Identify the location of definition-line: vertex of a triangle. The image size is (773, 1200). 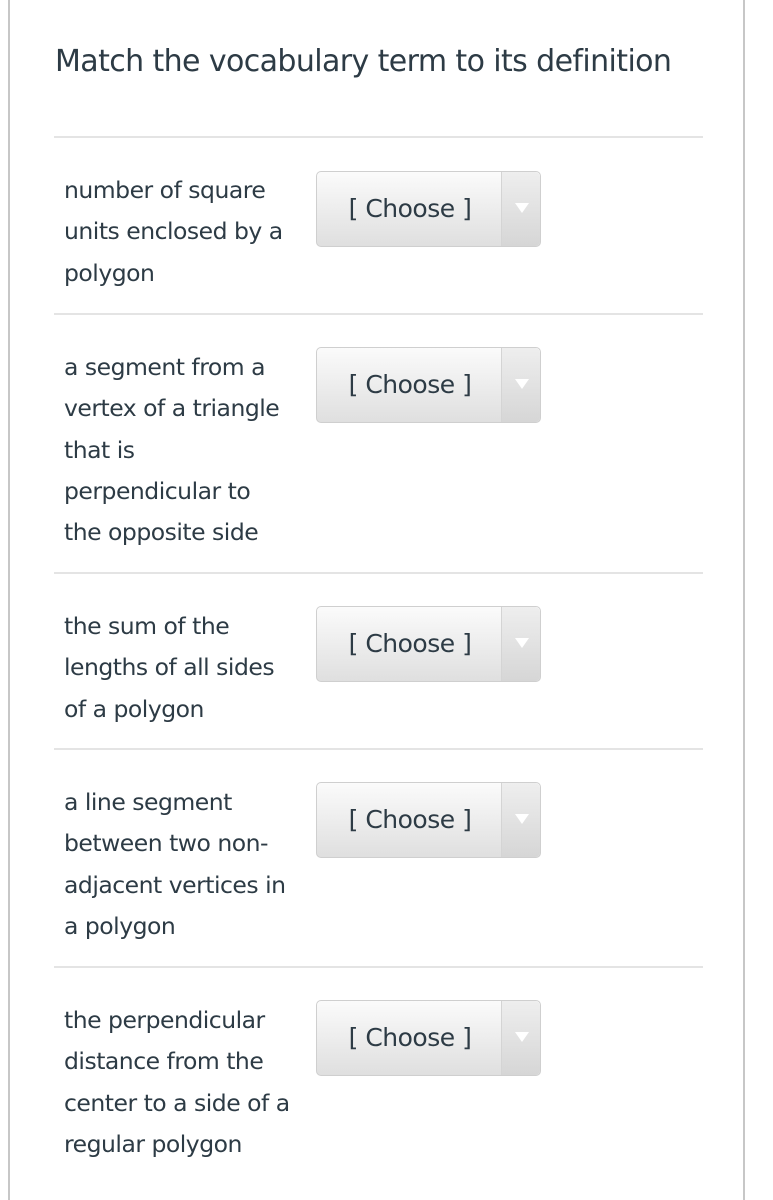
(172, 408).